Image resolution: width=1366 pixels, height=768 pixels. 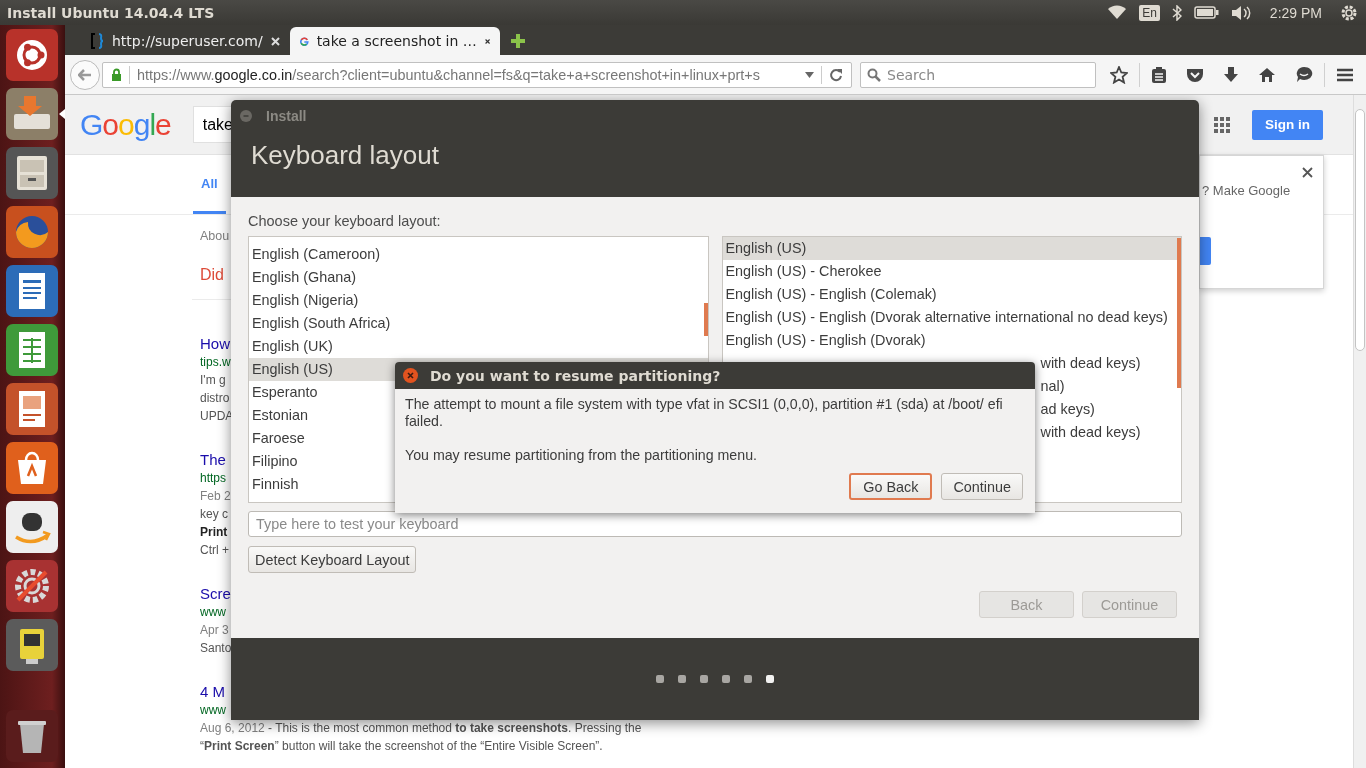 What do you see at coordinates (213, 478) in the screenshot?
I see `result-url: https` at bounding box center [213, 478].